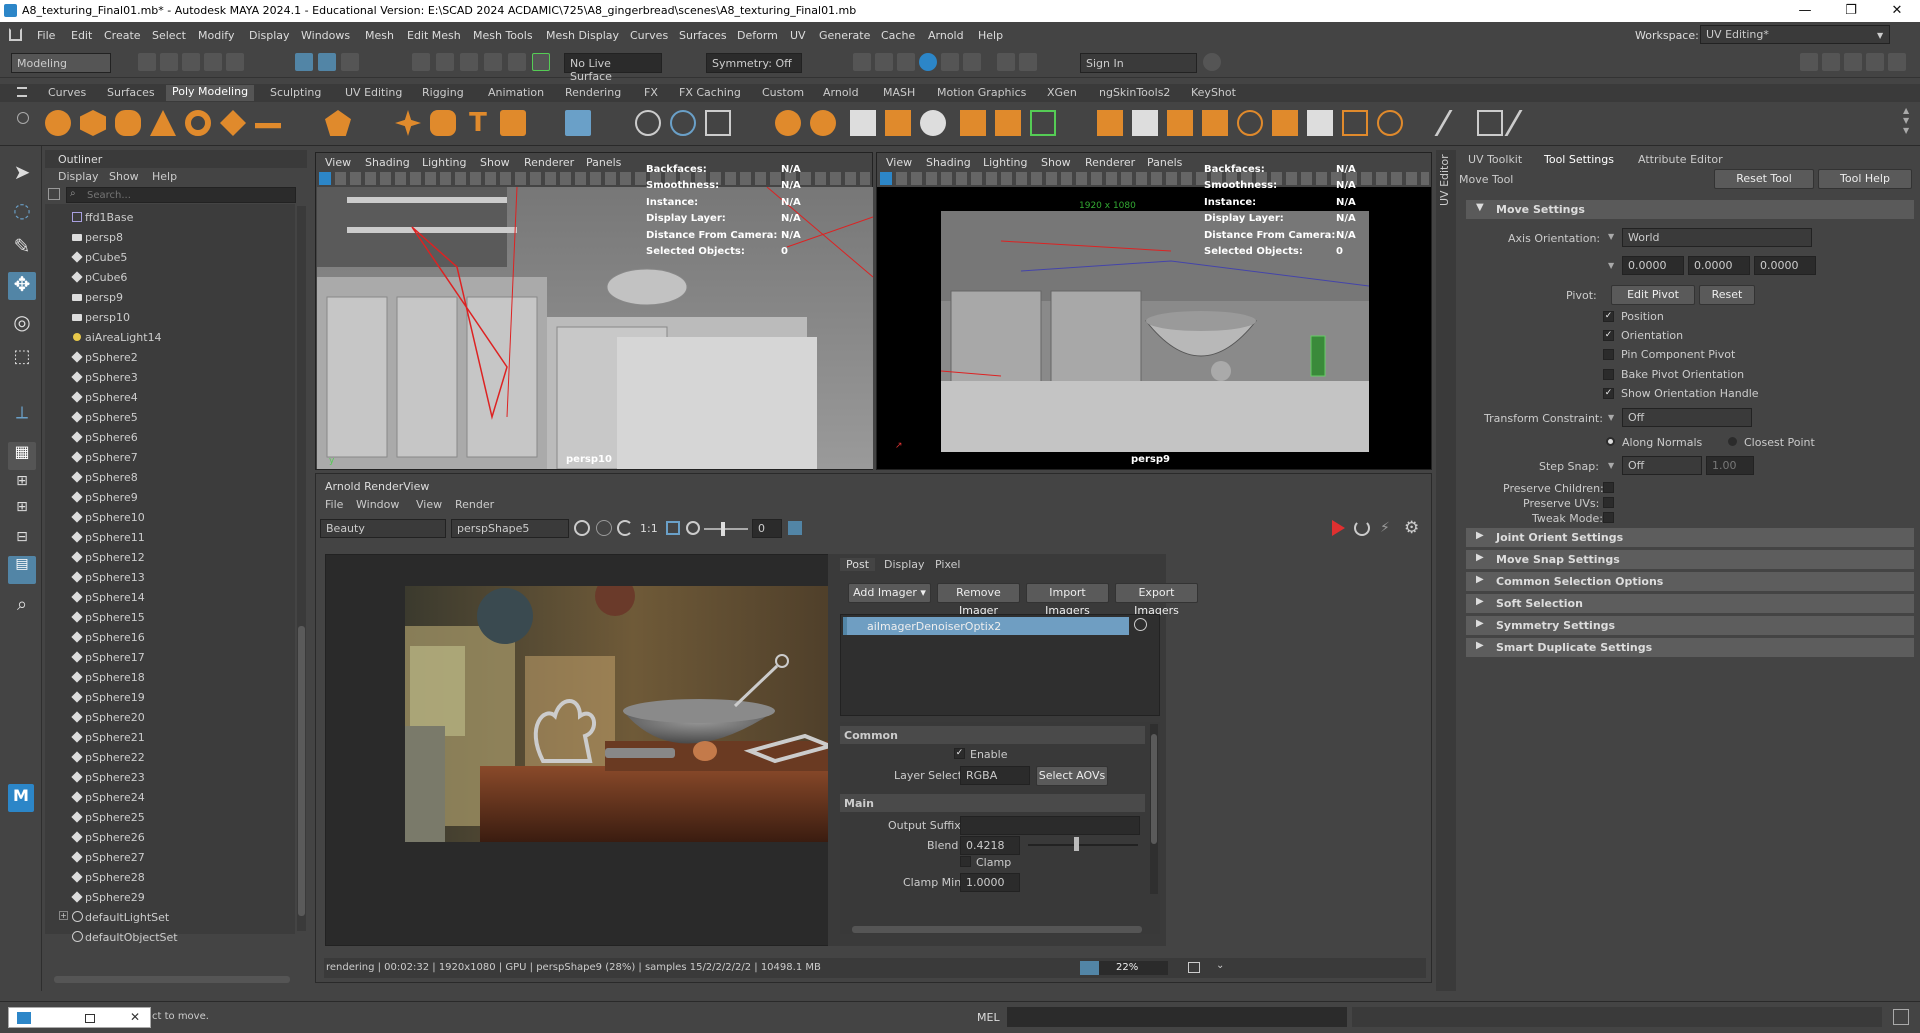  What do you see at coordinates (169, 937) in the screenshot?
I see `outliner-item: defaultObjectSet` at bounding box center [169, 937].